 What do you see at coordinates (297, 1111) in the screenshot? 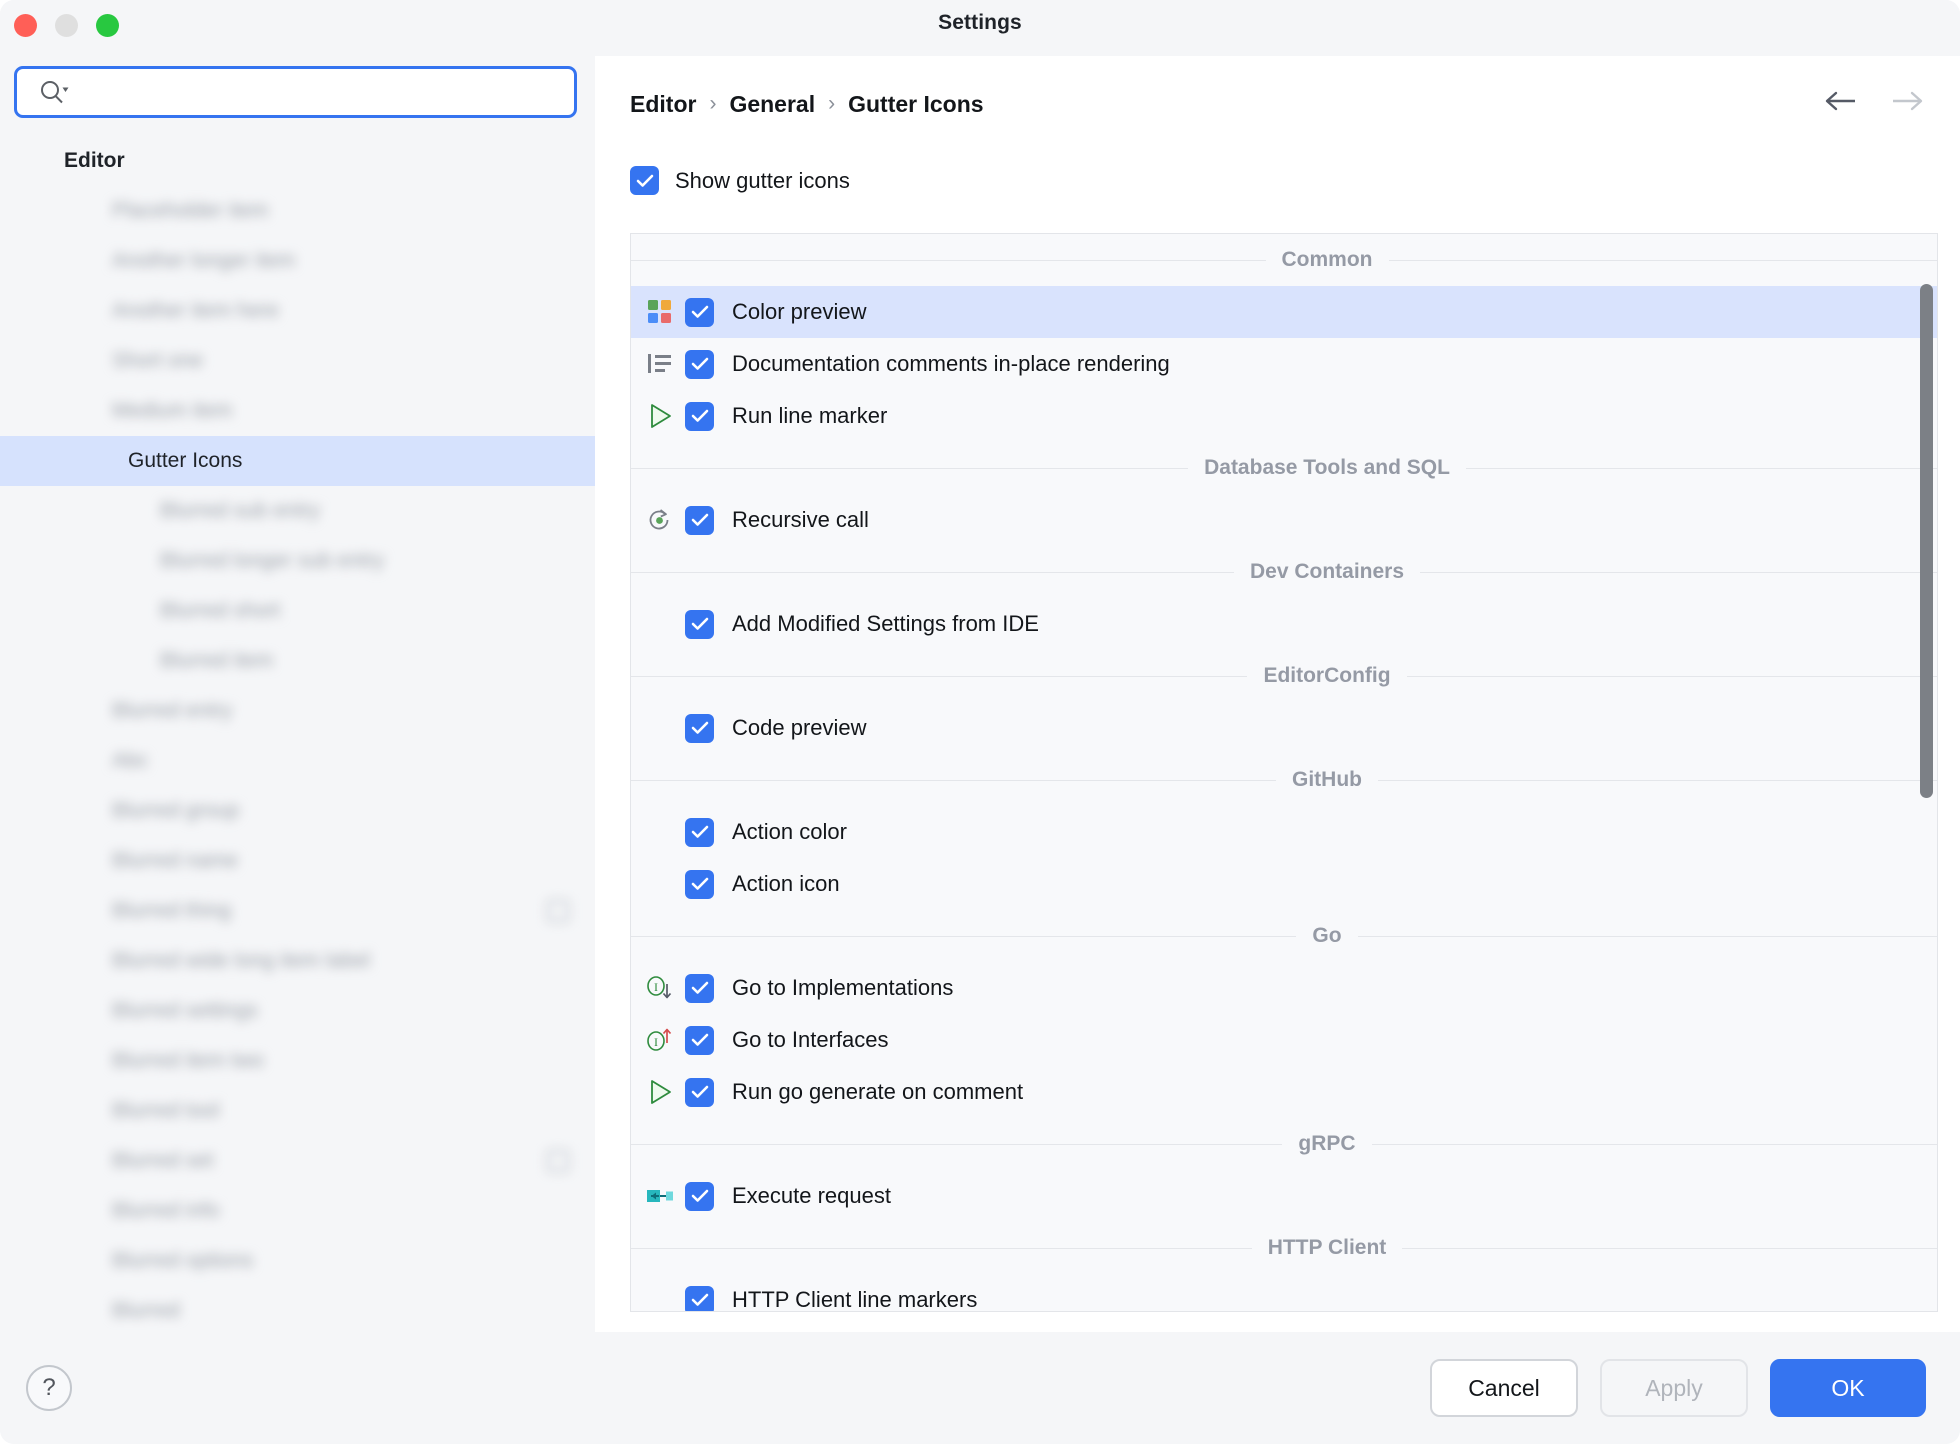
I see `sidebar-item-blurred: Blurred tool` at bounding box center [297, 1111].